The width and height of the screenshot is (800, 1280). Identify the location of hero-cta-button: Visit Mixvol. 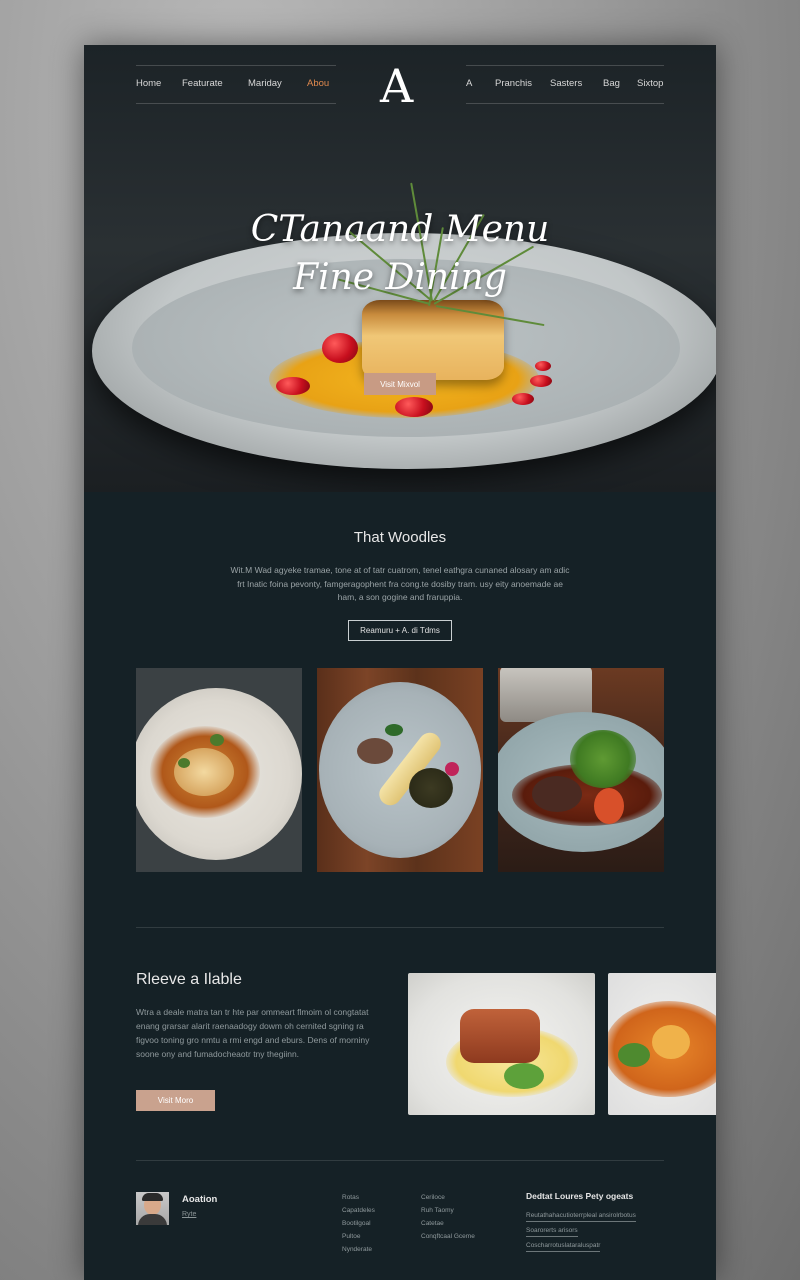
(400, 384).